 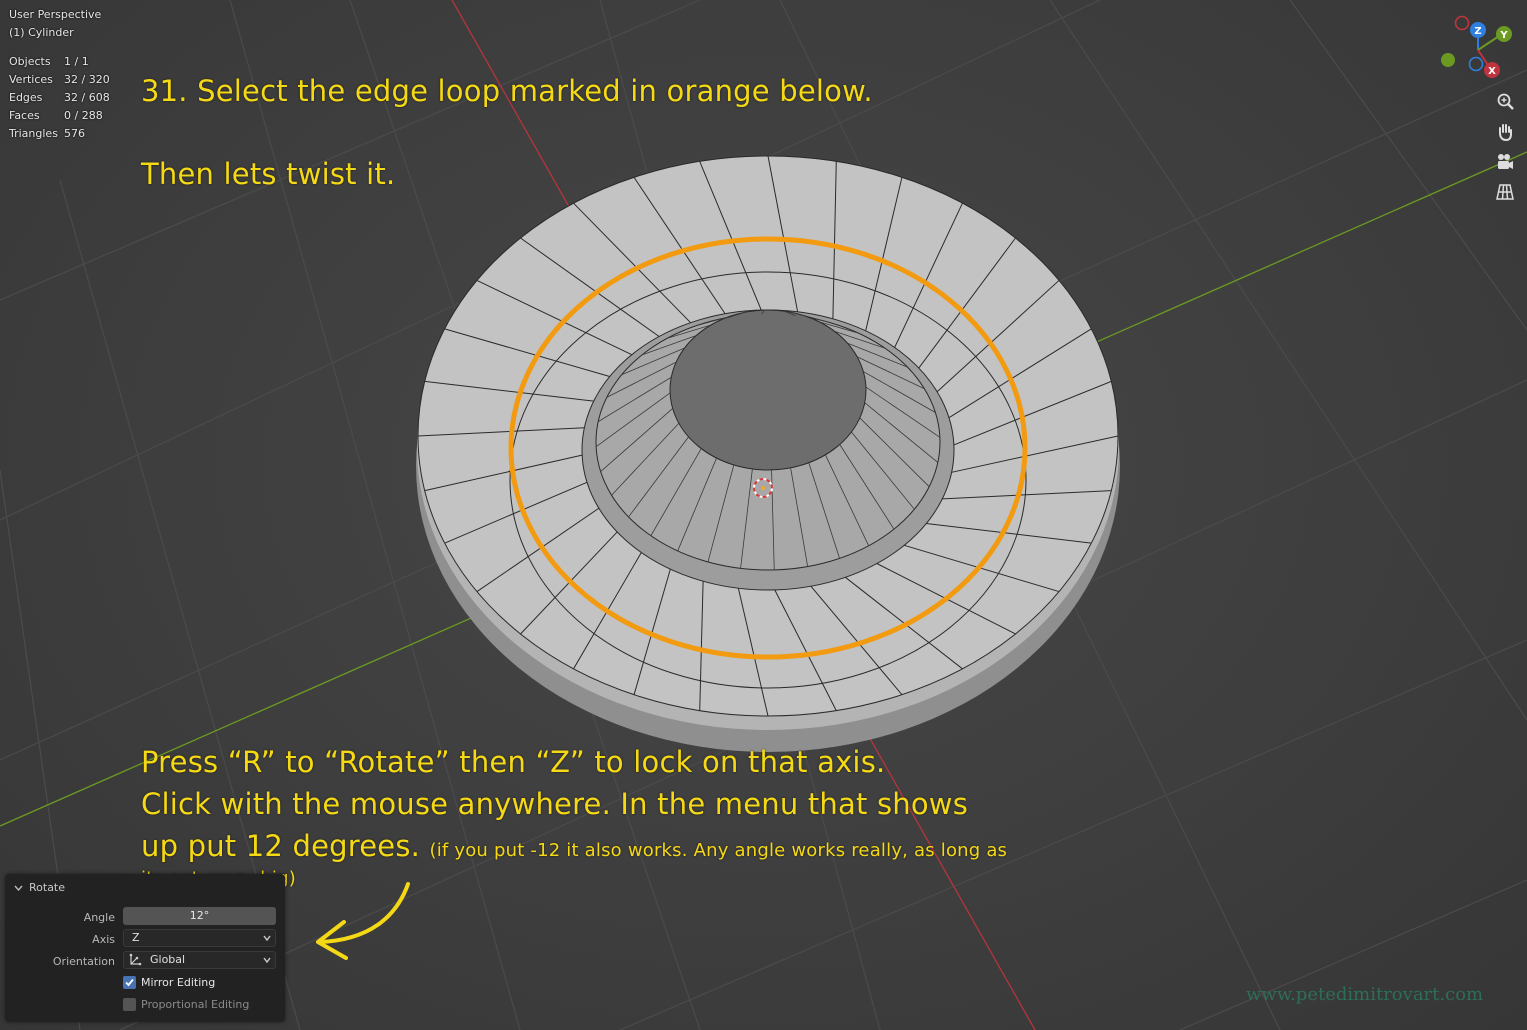 I want to click on operator-title: Rotate, so click(x=47, y=887).